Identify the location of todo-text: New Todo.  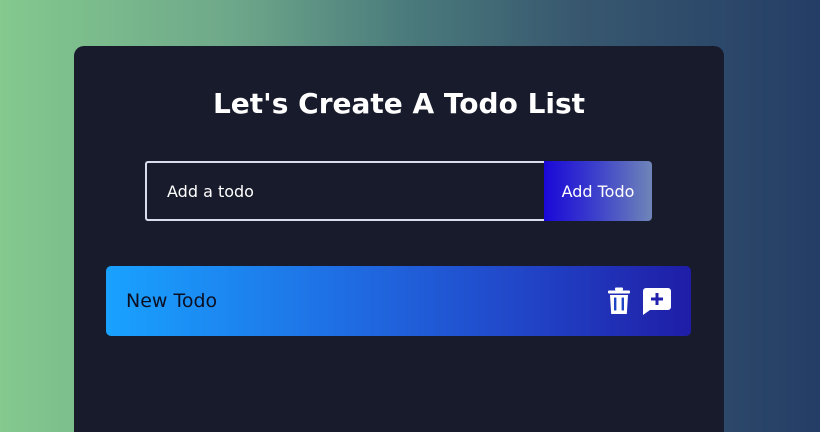
(172, 301).